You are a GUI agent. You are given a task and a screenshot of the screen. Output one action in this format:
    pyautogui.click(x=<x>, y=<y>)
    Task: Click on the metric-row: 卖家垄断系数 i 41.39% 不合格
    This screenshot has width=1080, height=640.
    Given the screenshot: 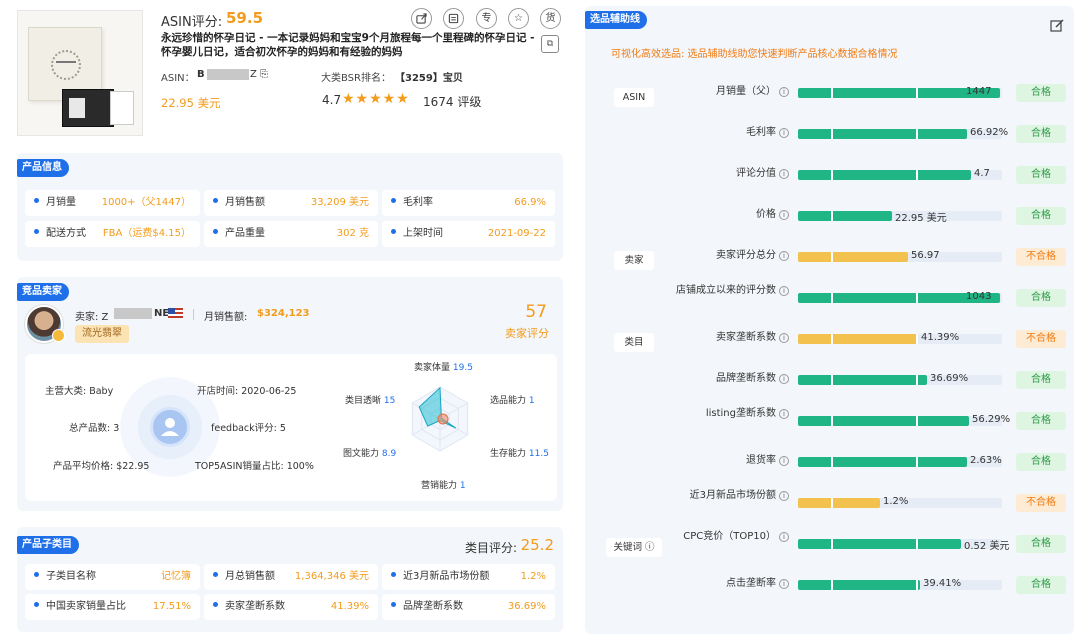 What is the action you would take?
    pyautogui.click(x=829, y=339)
    